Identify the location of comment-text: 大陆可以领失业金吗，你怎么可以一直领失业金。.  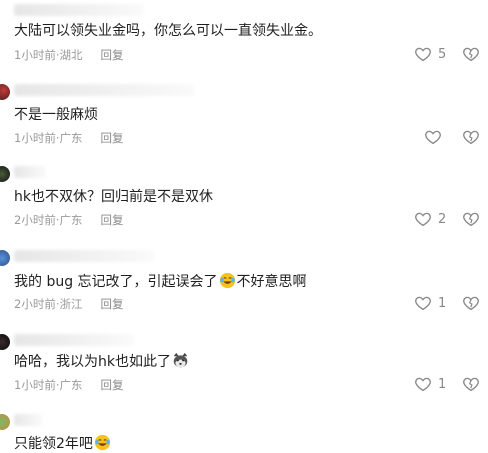
(168, 31).